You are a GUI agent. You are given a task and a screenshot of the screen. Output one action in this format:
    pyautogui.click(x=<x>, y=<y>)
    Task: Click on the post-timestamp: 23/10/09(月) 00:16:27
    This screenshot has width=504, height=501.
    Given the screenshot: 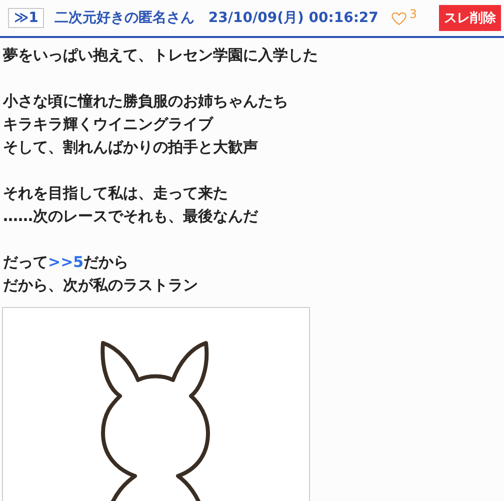 What is the action you would take?
    pyautogui.click(x=293, y=18)
    